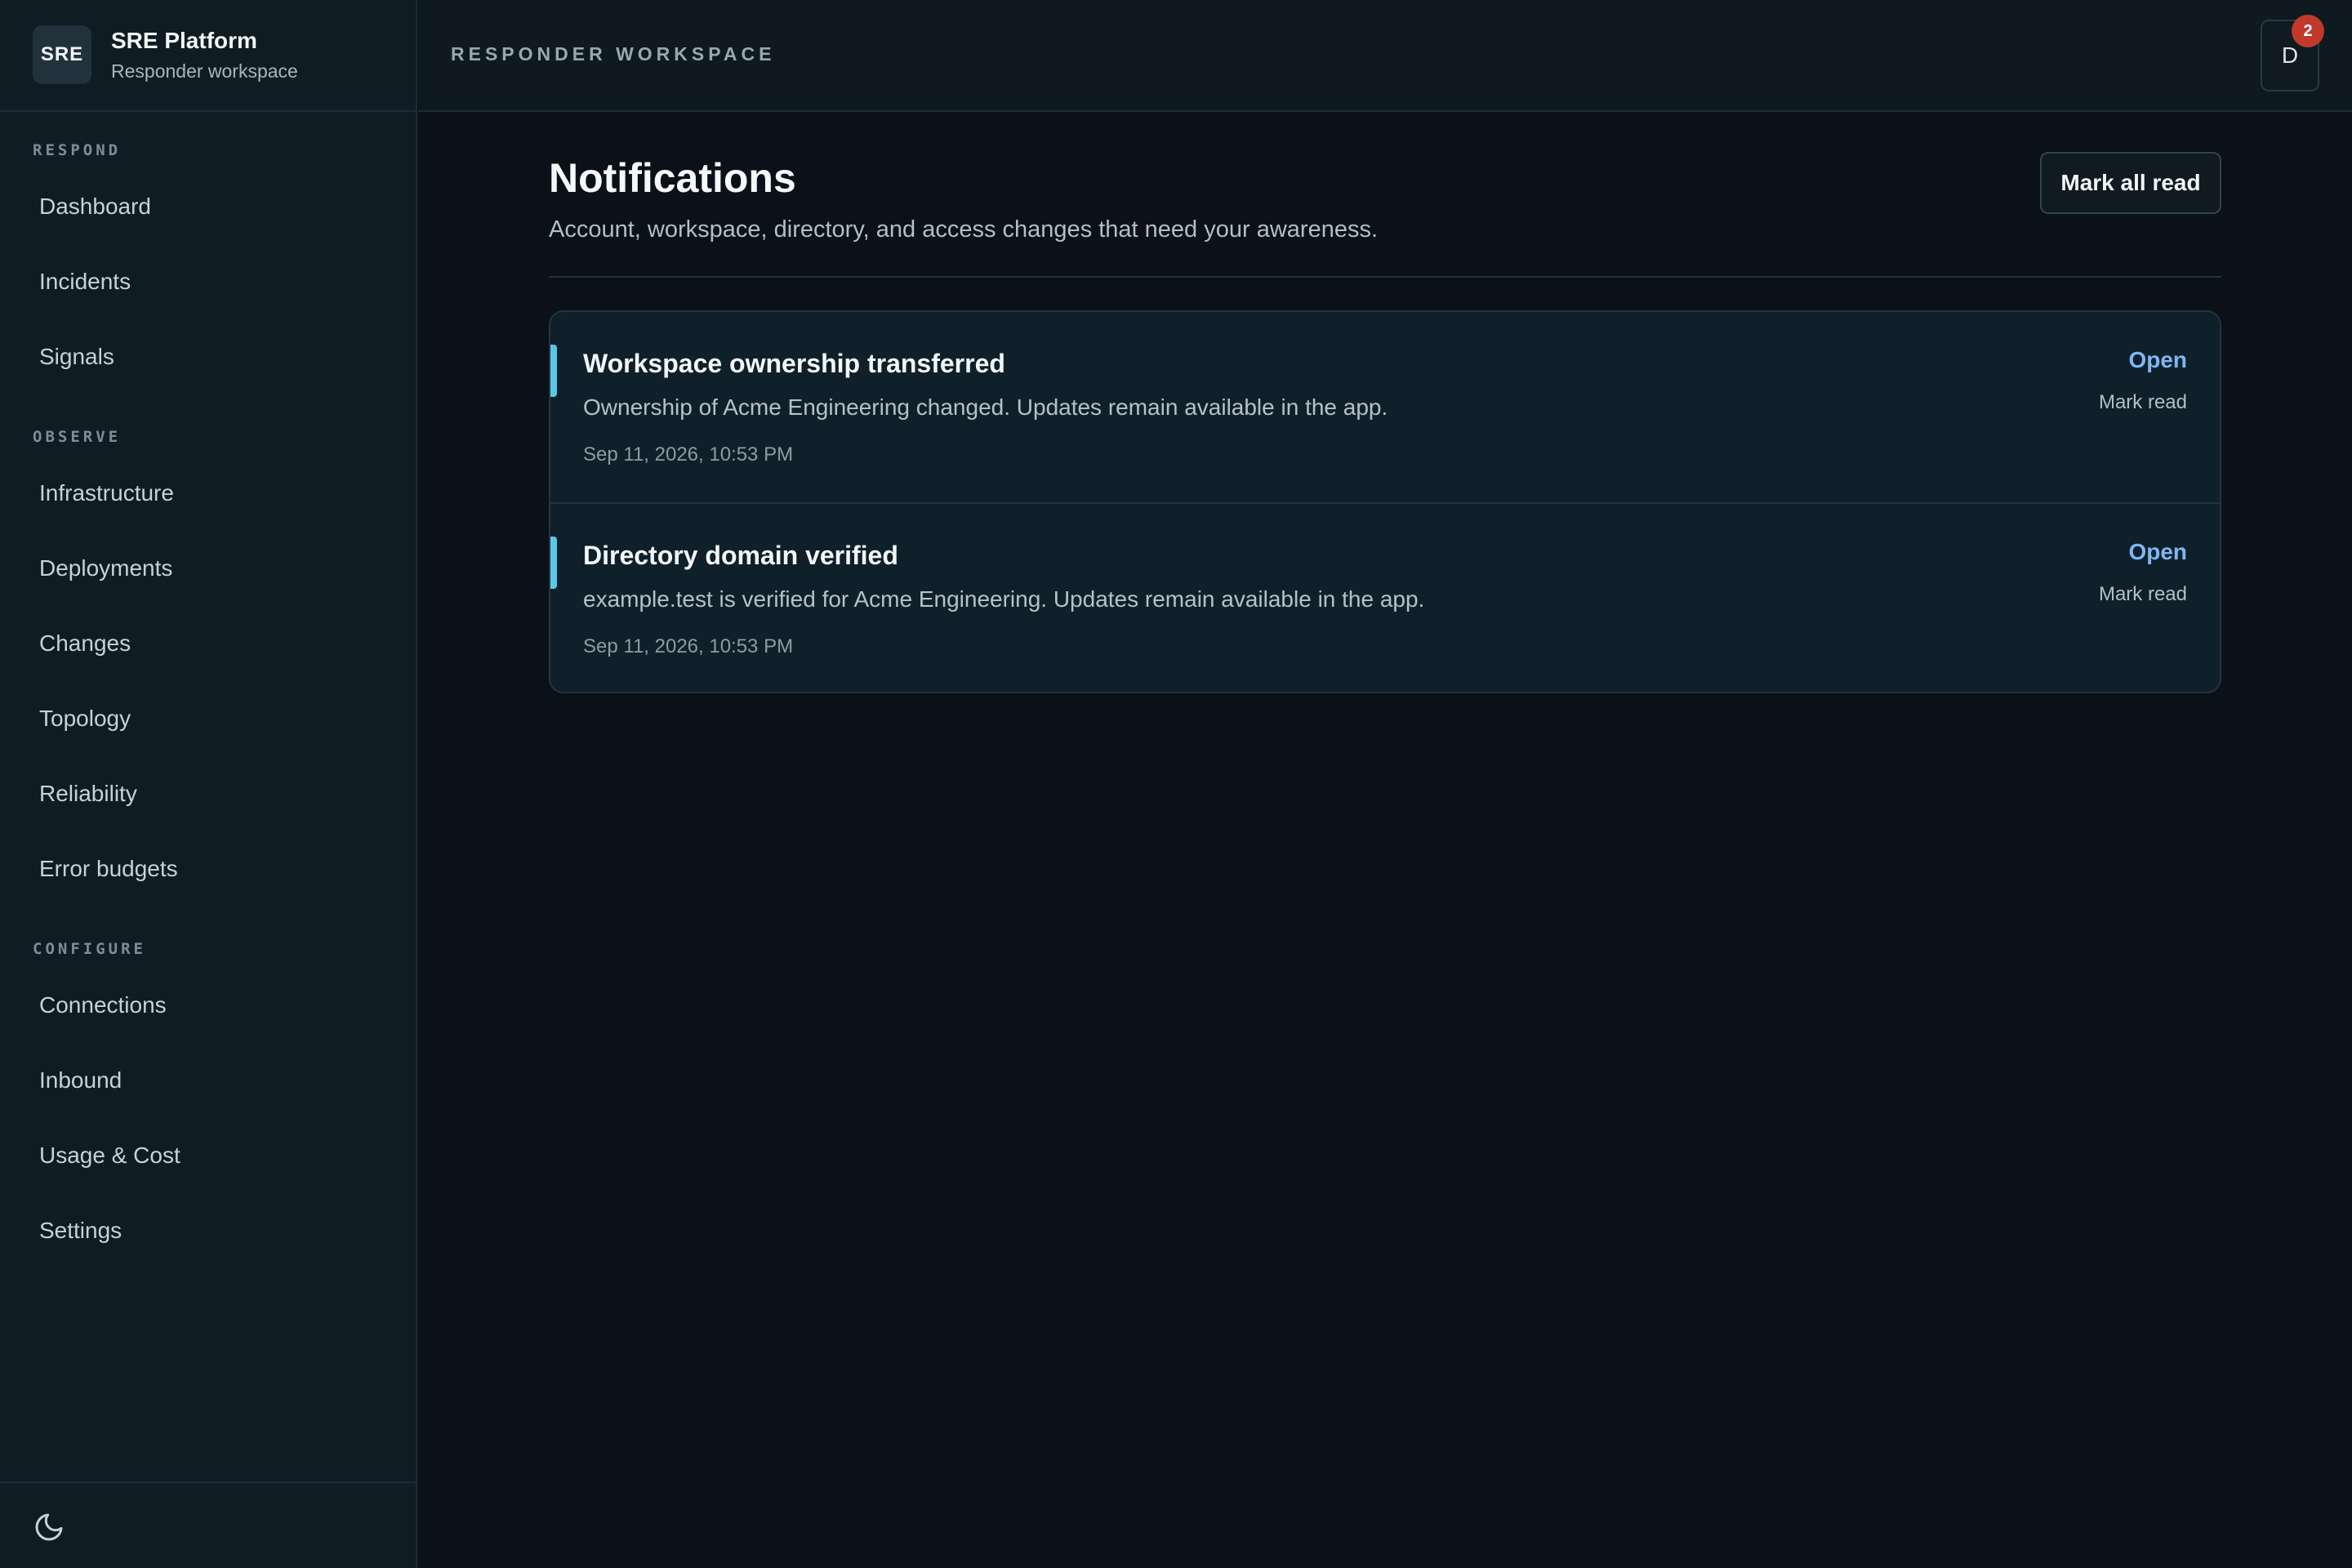 Image resolution: width=2352 pixels, height=1568 pixels. Describe the element at coordinates (207, 568) in the screenshot. I see `sidebar-item-deployments: Deployments` at that location.